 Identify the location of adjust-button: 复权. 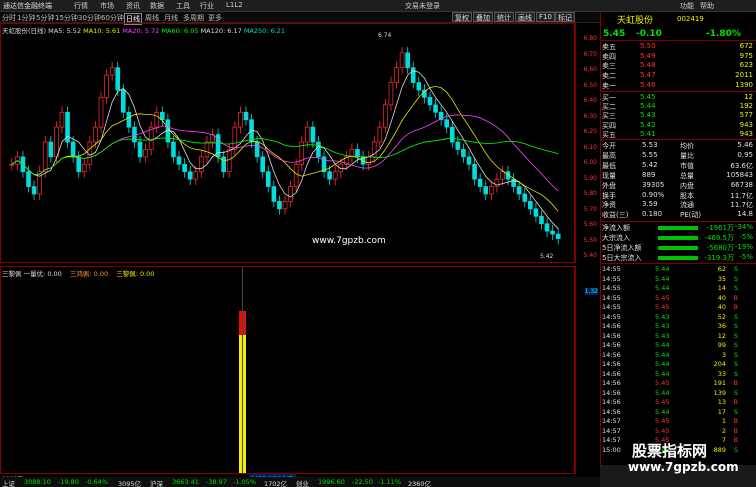
(462, 17).